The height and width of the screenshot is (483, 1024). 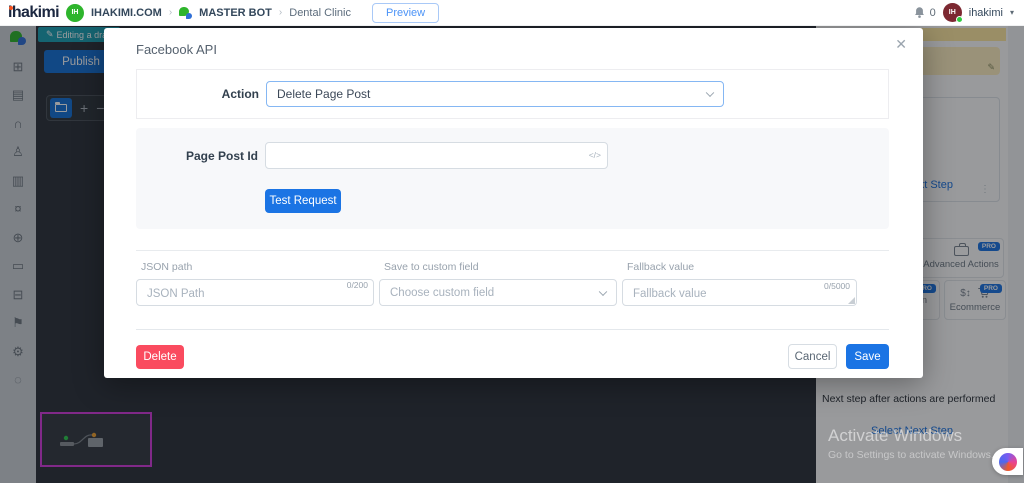 I want to click on assistant-pill, so click(x=1007, y=461).